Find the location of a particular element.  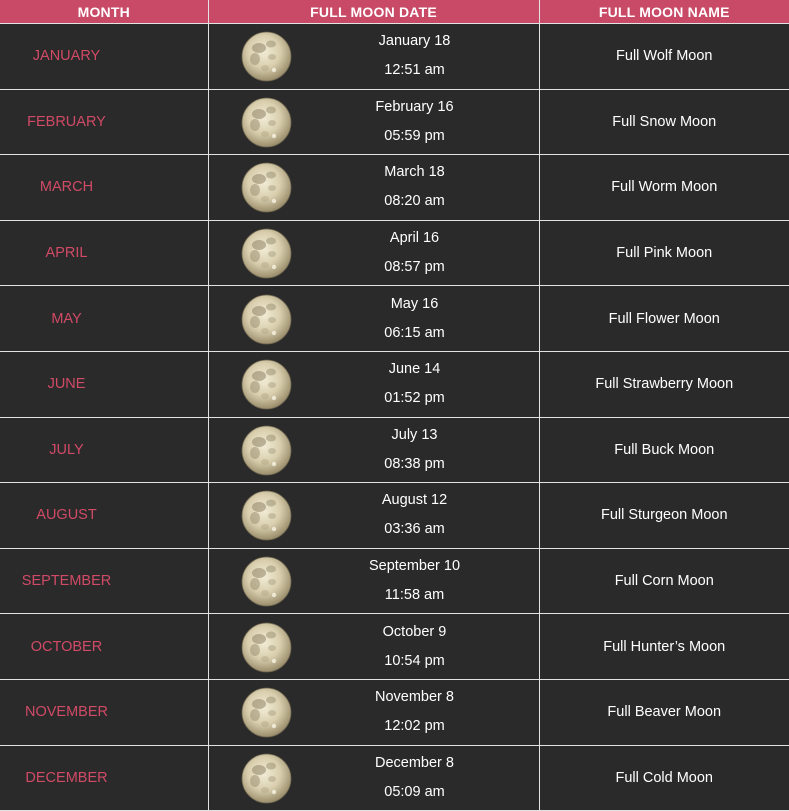

full-moon-date: June 14 is located at coordinates (414, 369).